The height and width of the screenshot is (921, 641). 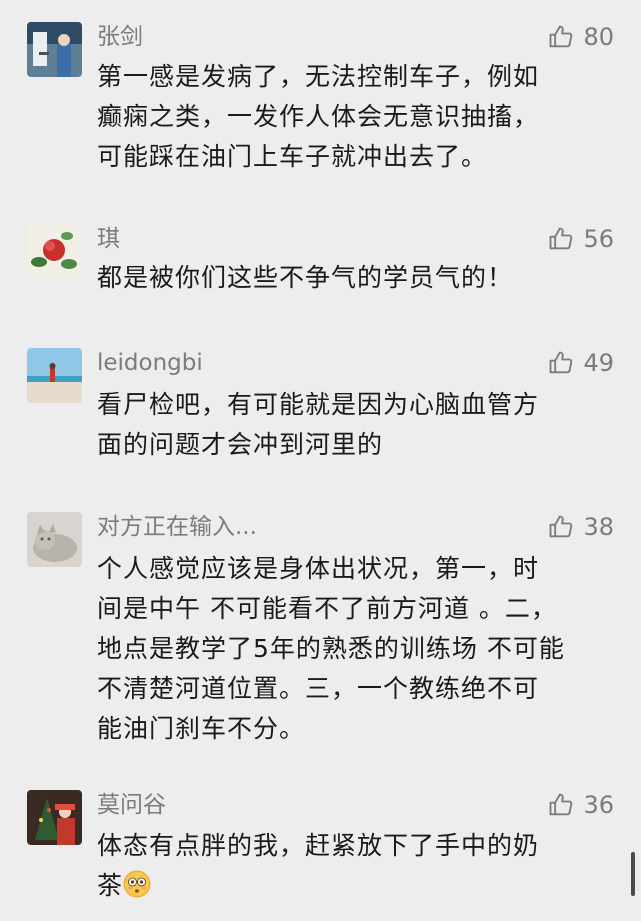 What do you see at coordinates (305, 277) in the screenshot?
I see `comment-line: 都是被你们这些不争气的学员气的！` at bounding box center [305, 277].